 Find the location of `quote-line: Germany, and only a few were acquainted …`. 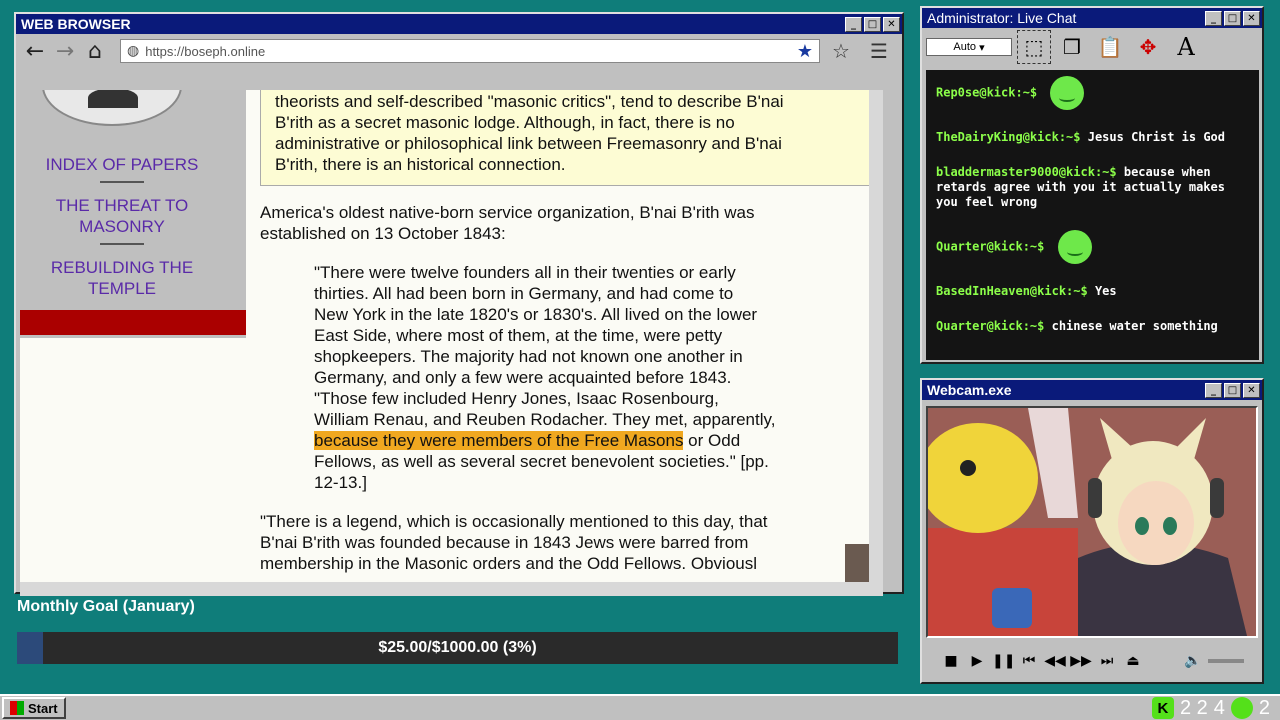

quote-line: Germany, and only a few were acquainted … is located at coordinates (523, 377).